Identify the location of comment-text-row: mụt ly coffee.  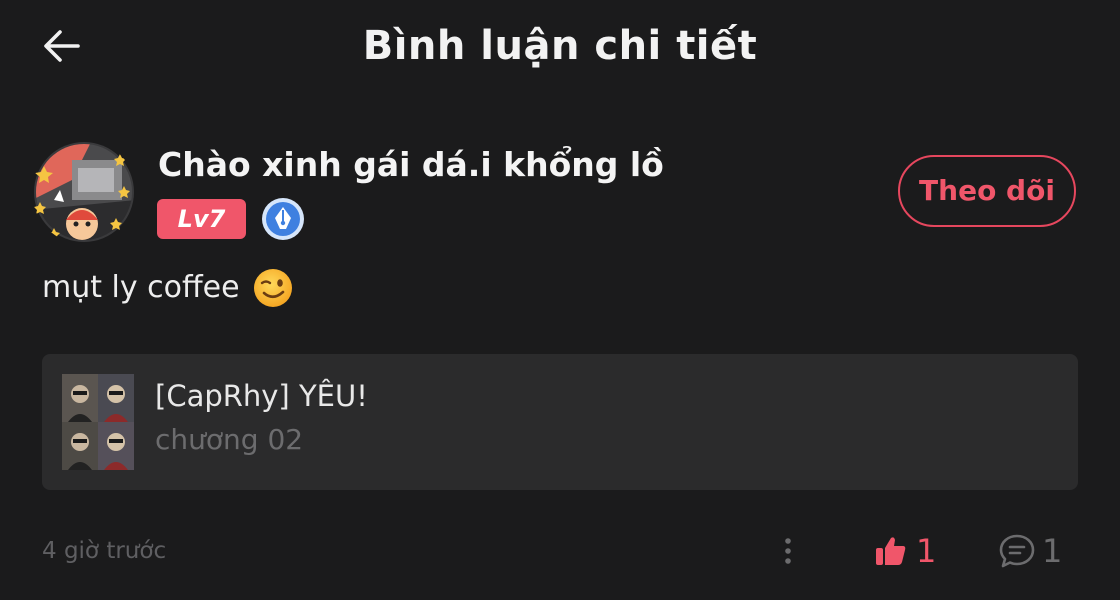
(168, 288).